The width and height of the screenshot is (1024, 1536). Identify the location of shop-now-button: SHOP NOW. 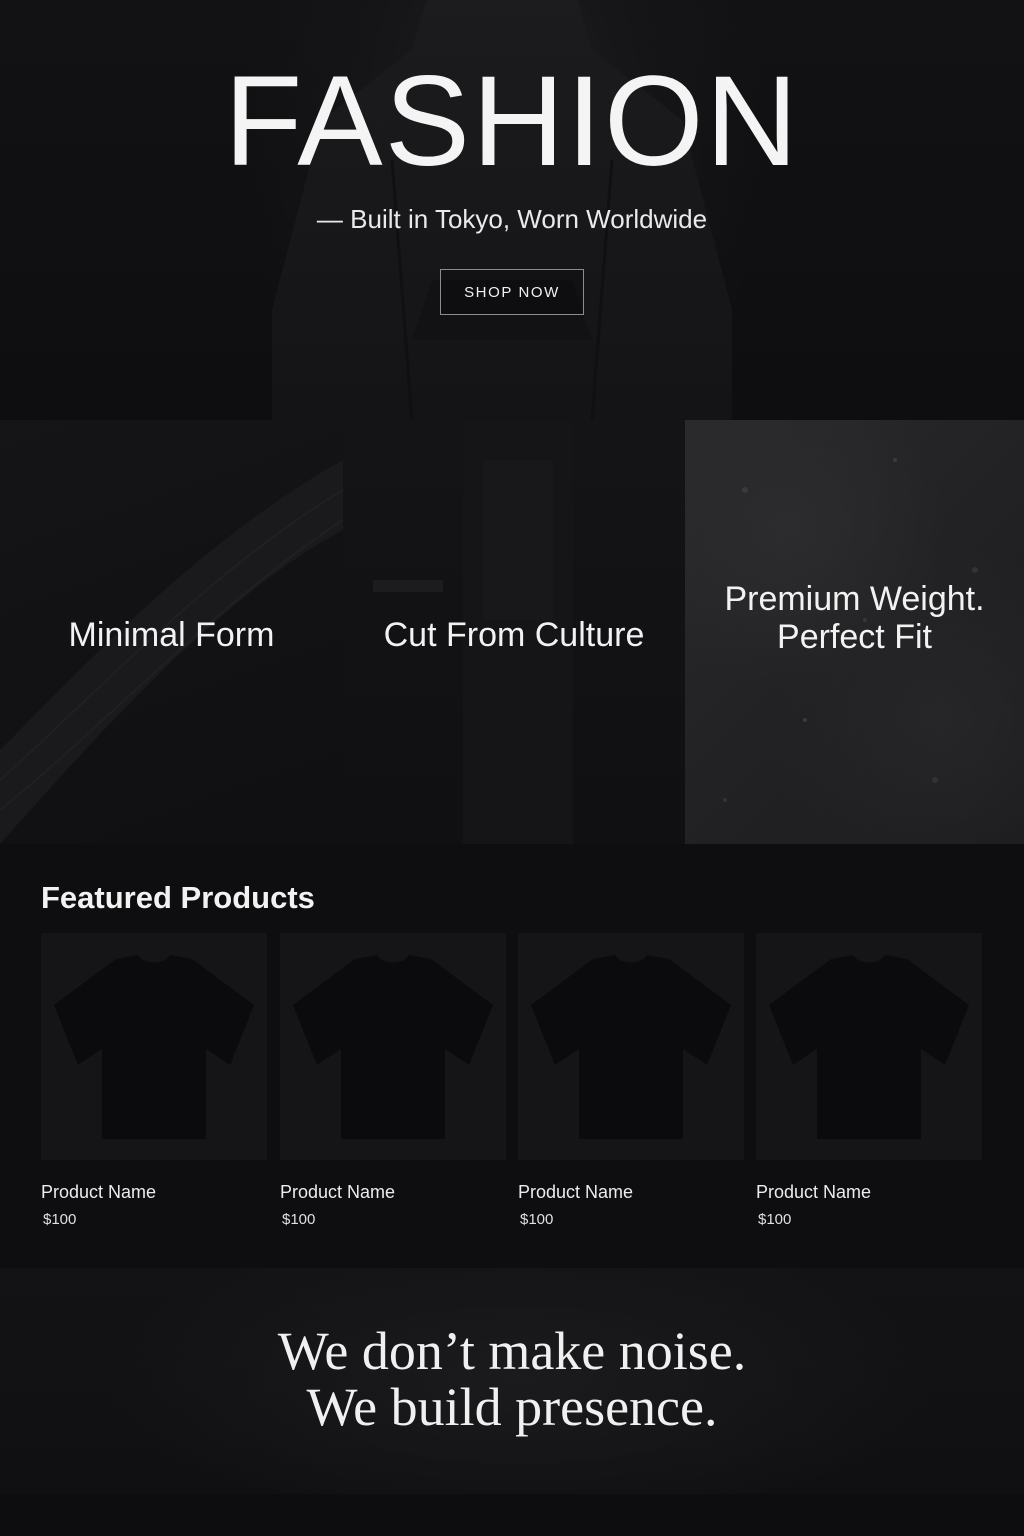
(512, 292).